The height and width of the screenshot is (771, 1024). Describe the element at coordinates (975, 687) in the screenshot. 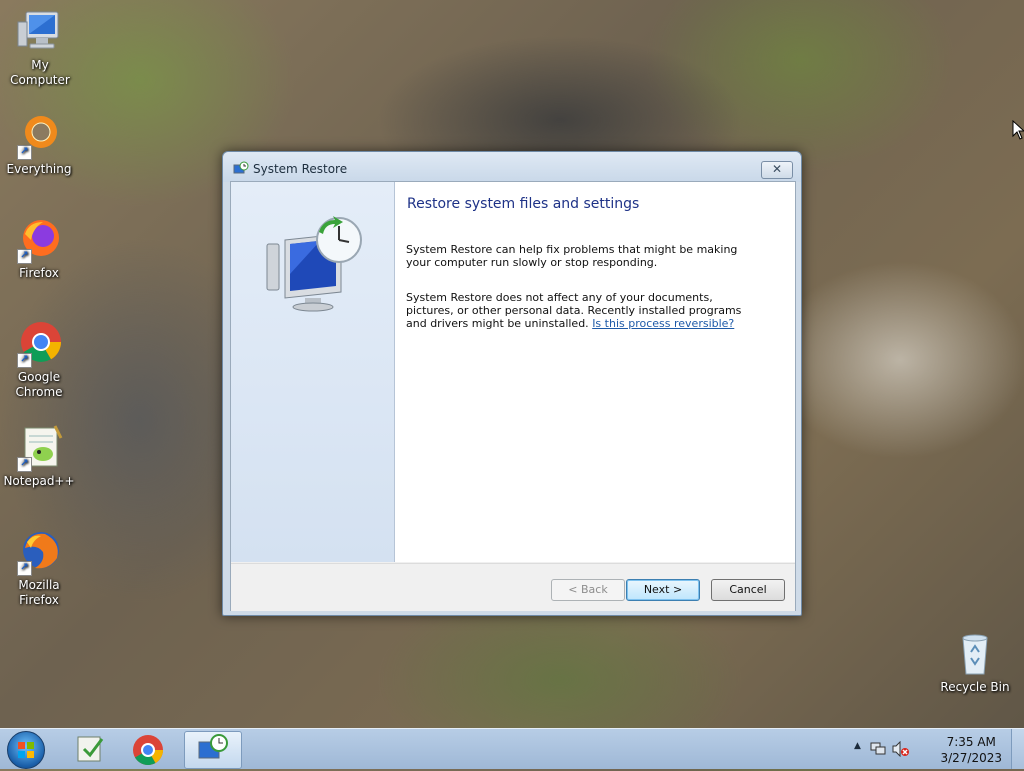

I see `desktop-icon-label: Recycle Bin` at that location.